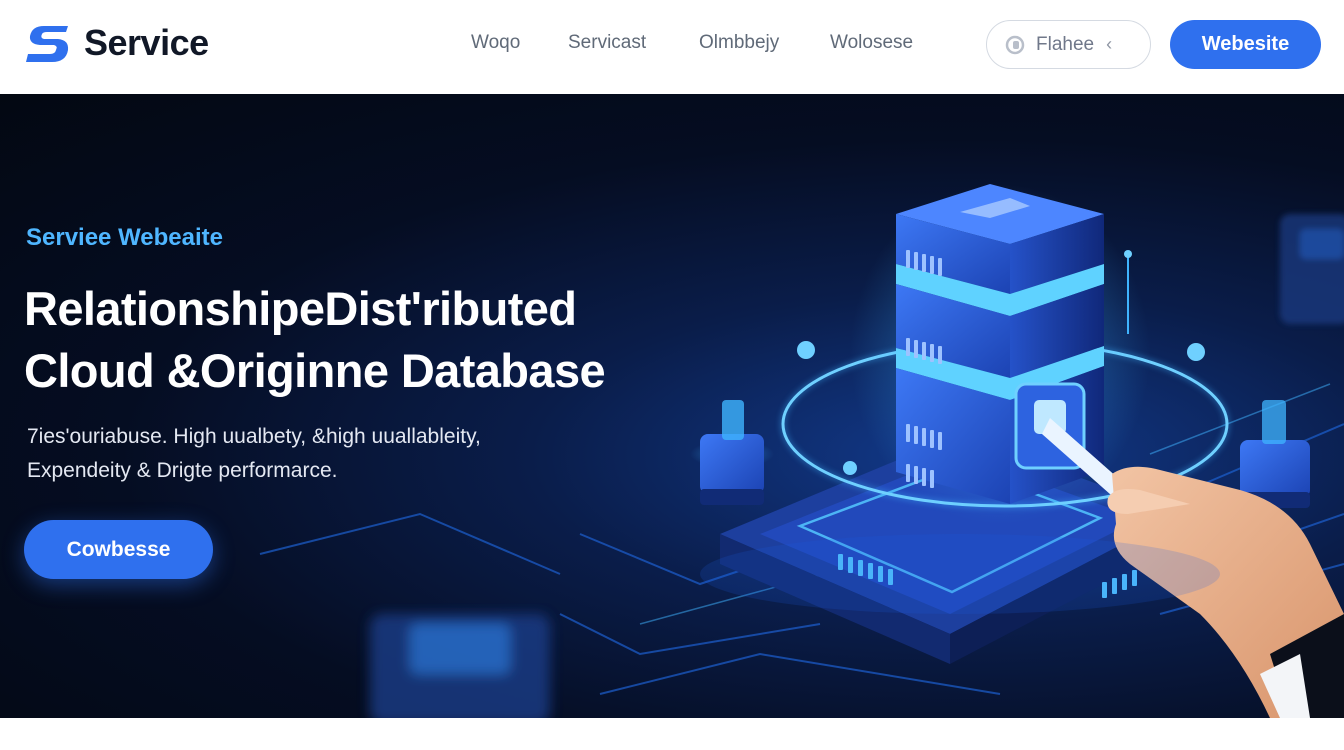 This screenshot has height=750, width=1344. Describe the element at coordinates (125, 237) in the screenshot. I see `hero-eyebrow: Serviee Webeaite` at that location.